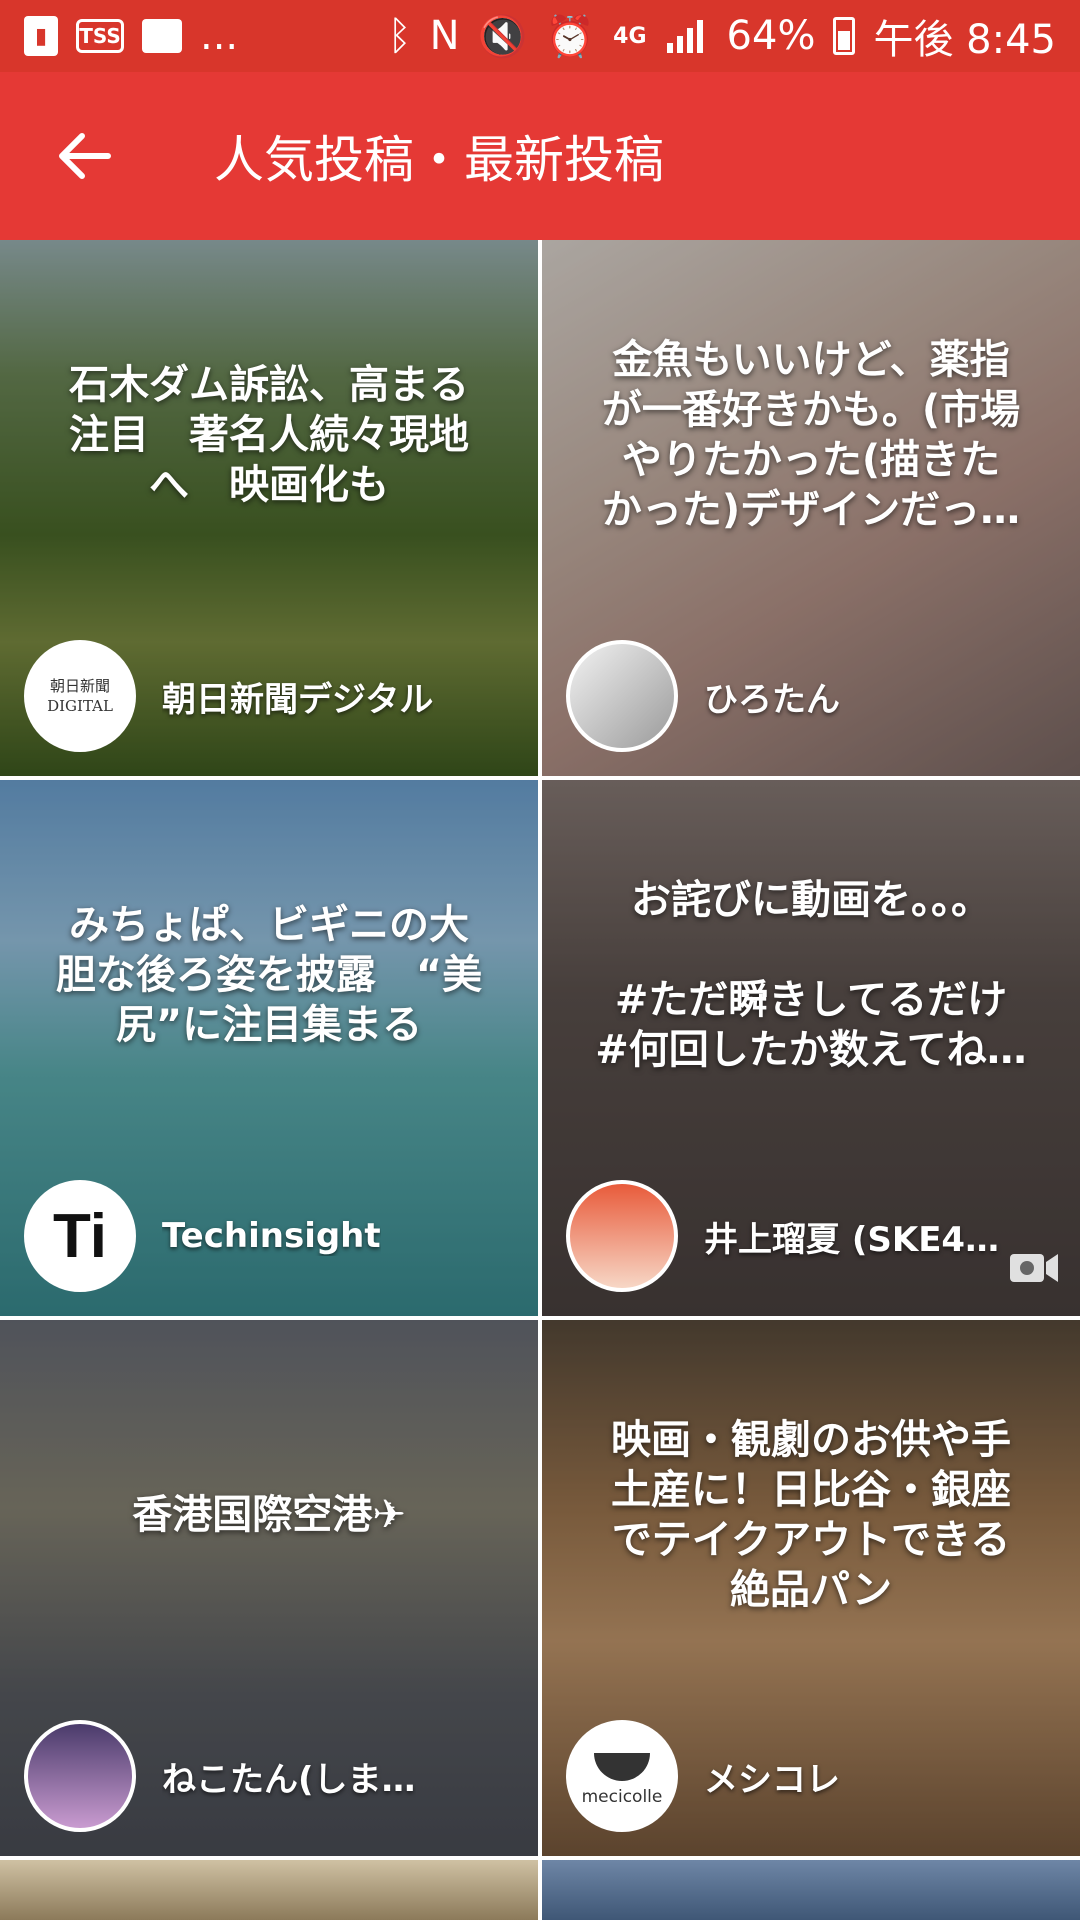 This screenshot has width=1080, height=1920. What do you see at coordinates (269, 435) in the screenshot?
I see `post-text: 石木ダム訴訟、高まる 注目 著名人続々現地 へ 映画化も` at bounding box center [269, 435].